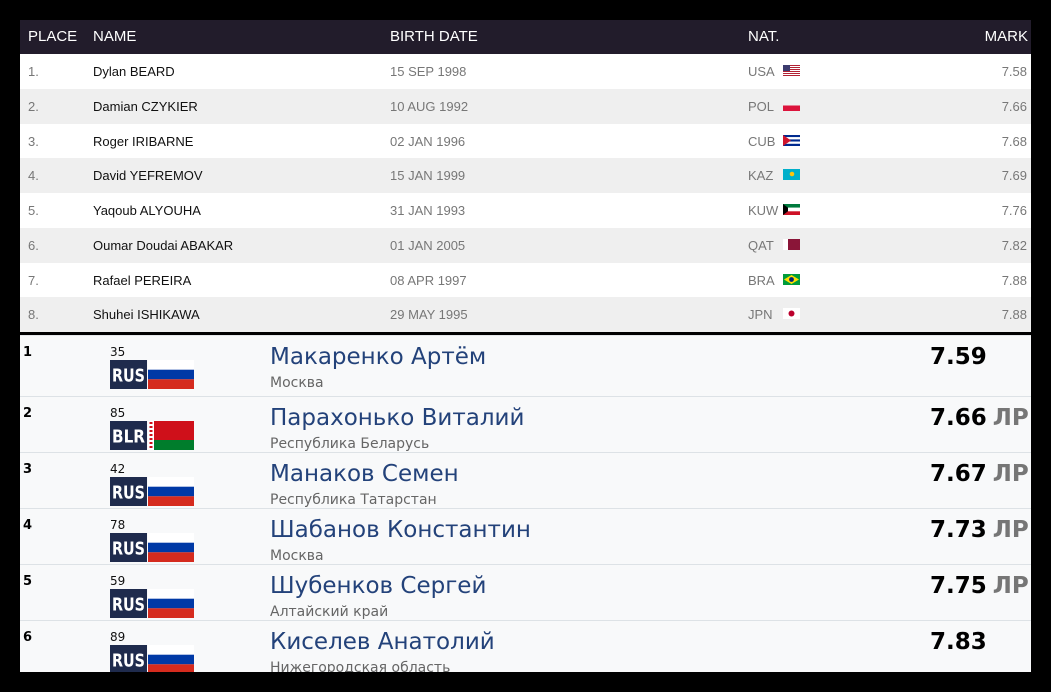 The width and height of the screenshot is (1051, 692). I want to click on athlete-name-link: Манаков Семен, so click(364, 474).